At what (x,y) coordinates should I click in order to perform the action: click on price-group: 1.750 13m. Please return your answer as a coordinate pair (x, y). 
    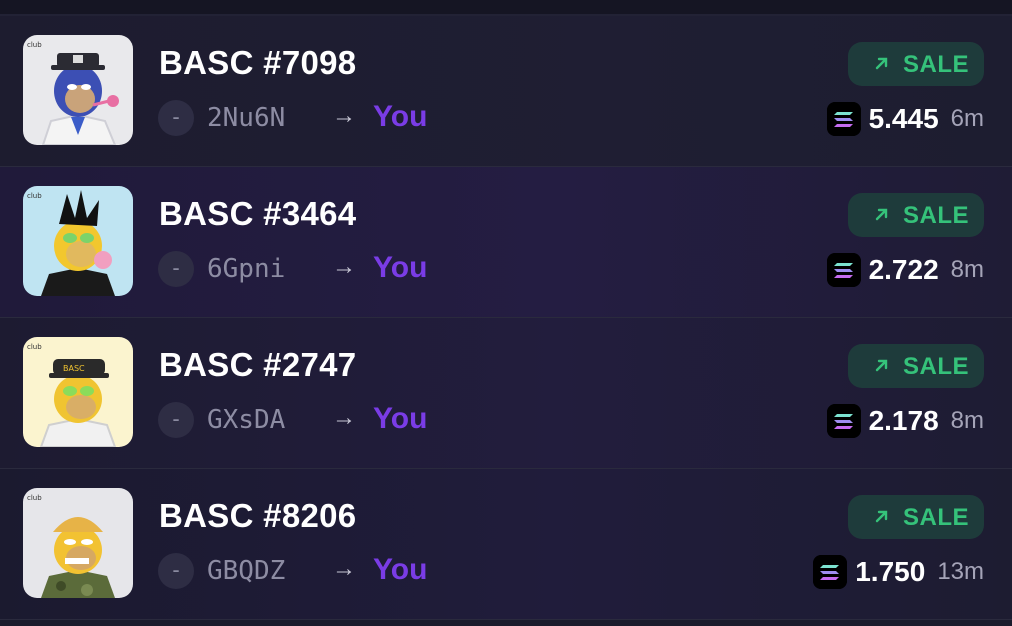
    Looking at the image, I should click on (898, 572).